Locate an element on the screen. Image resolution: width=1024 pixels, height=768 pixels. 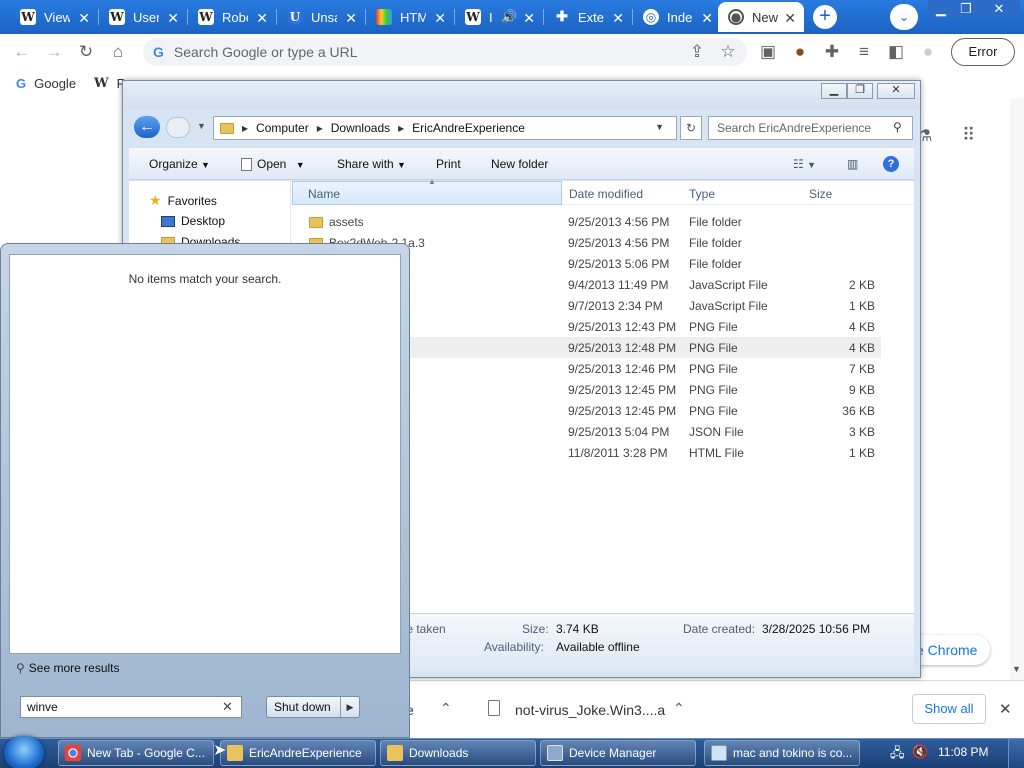
new-folder-button: New folder is located at coordinates (519, 164).